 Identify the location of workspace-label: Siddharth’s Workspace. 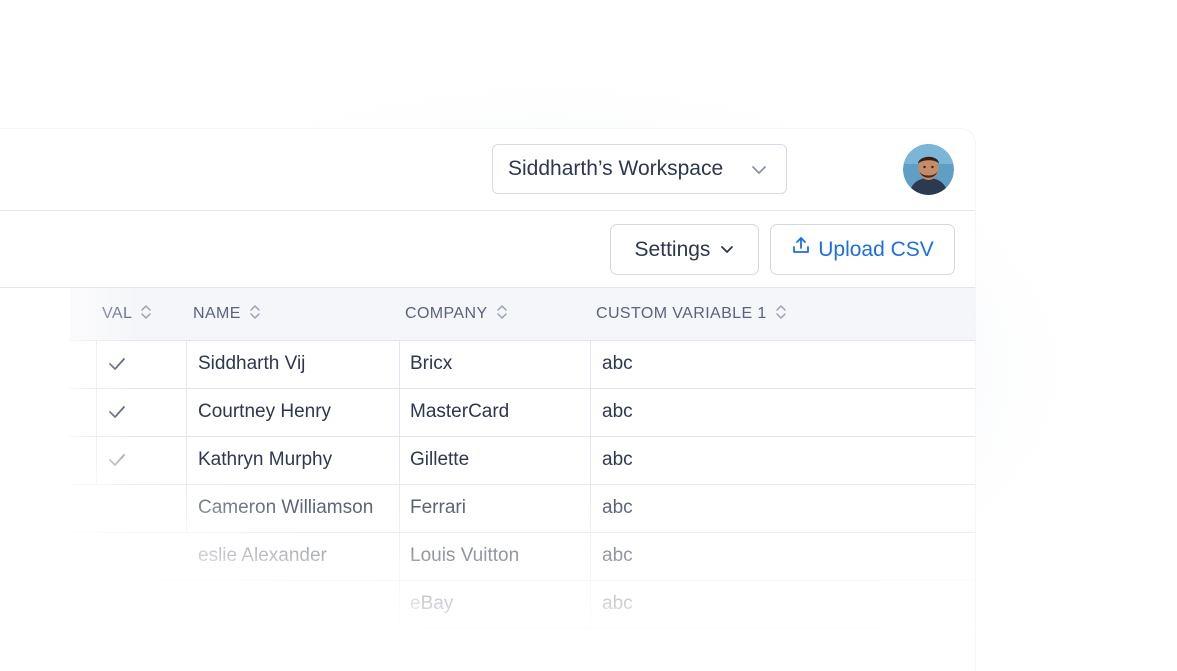
(616, 168).